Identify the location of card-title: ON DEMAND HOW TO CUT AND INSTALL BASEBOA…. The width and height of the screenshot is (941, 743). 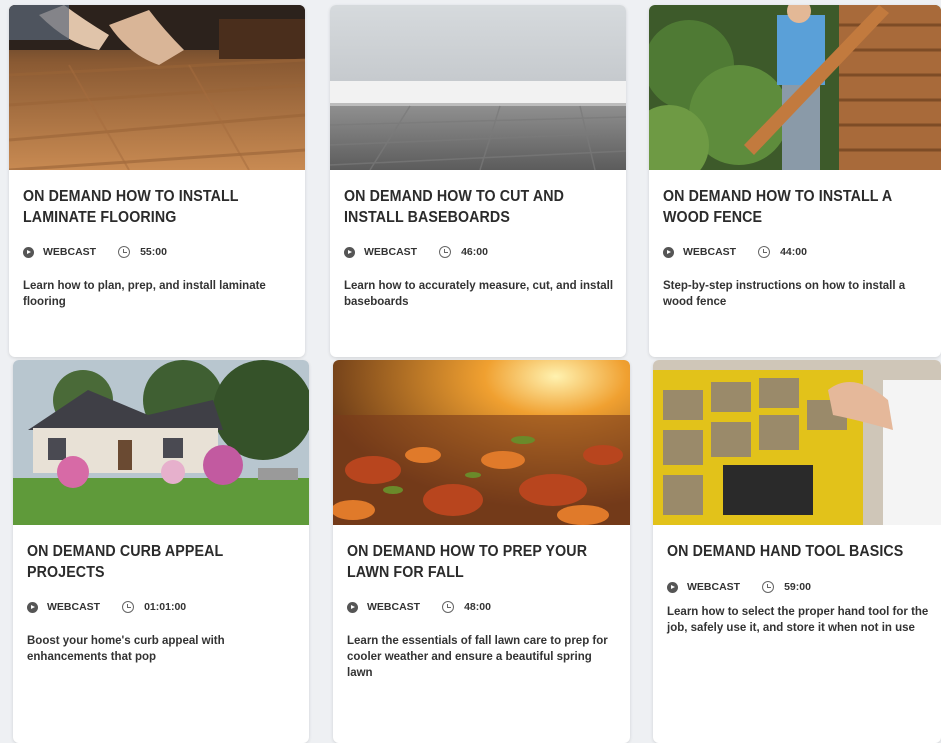
(468, 207).